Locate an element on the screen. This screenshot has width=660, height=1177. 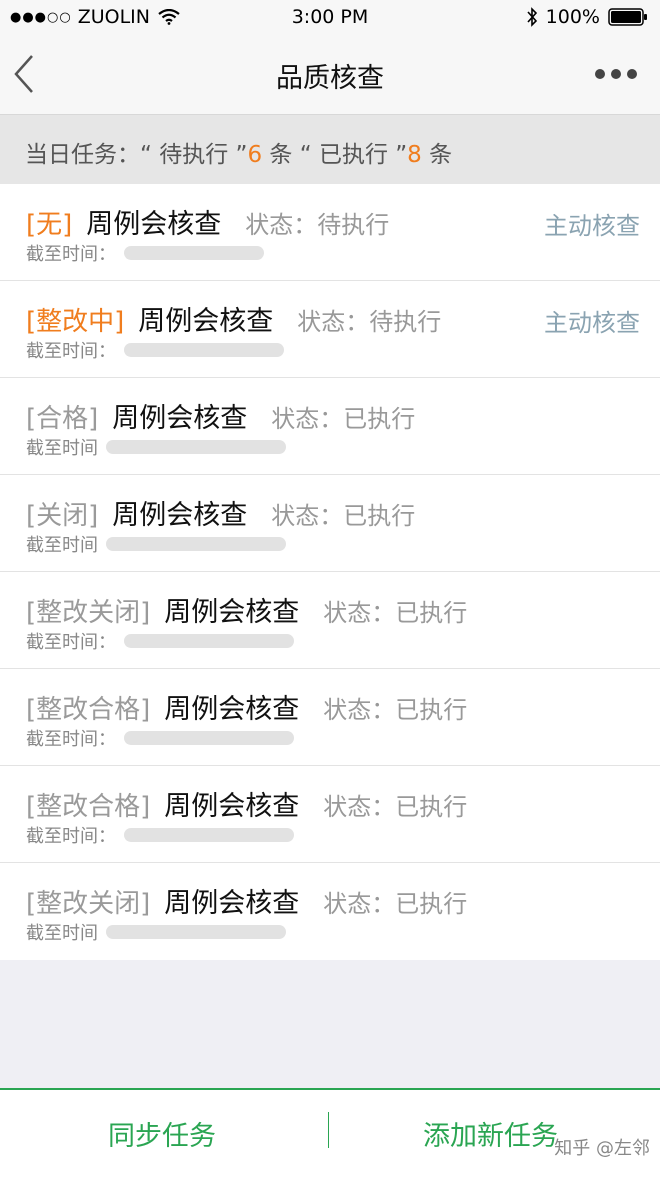
task-row: [合格] 周例会核查 状态：已执行 截至时间 is located at coordinates (330, 426).